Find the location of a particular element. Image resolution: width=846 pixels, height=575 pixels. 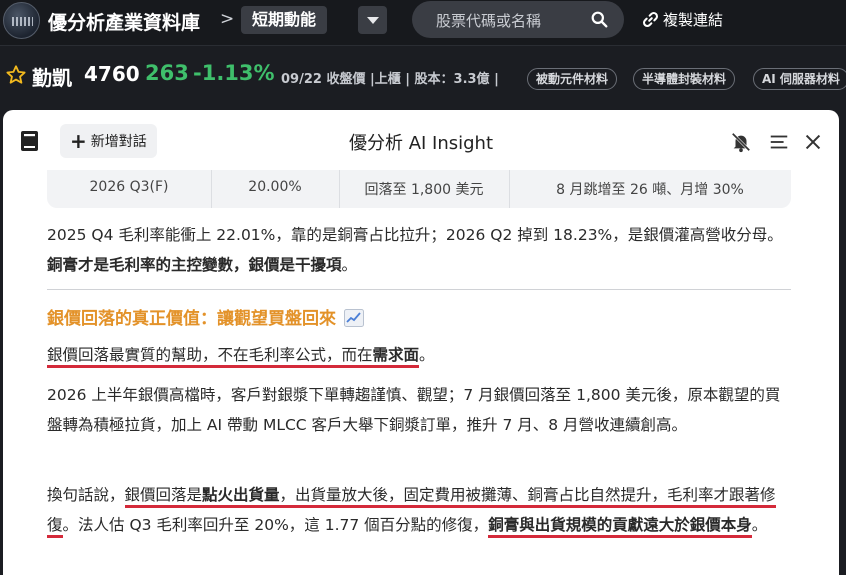

section-heading: 銀價回落的真正價值：讓觀望買盤回來 is located at coordinates (205, 316).